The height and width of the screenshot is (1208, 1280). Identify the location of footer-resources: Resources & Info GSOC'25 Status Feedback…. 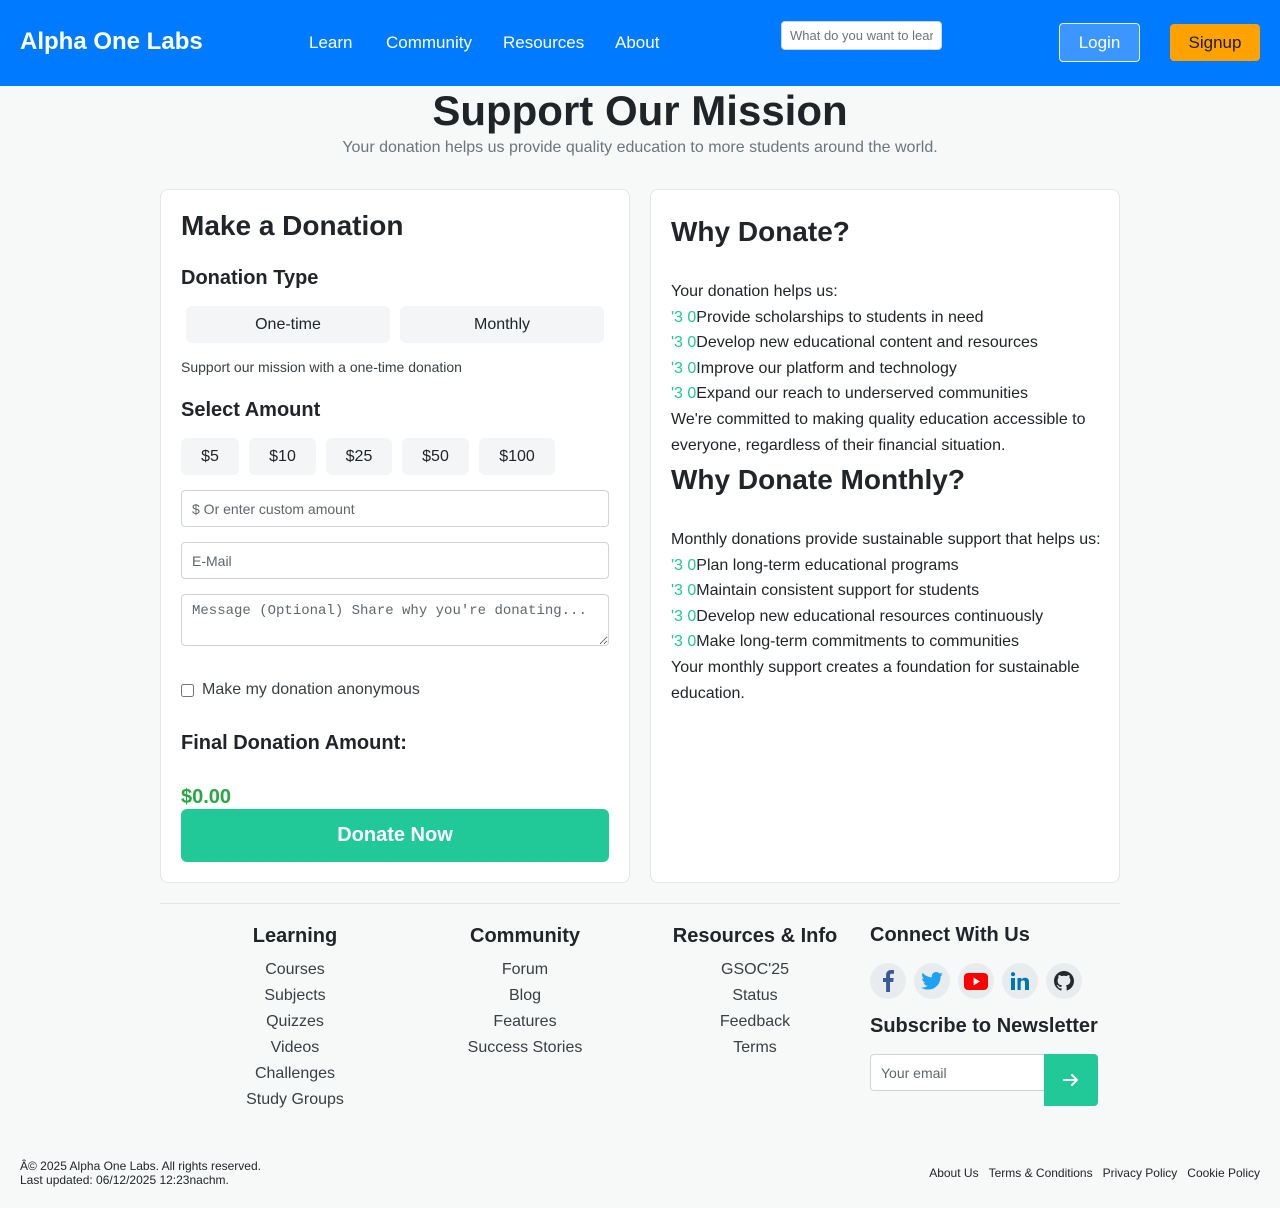
(755, 992).